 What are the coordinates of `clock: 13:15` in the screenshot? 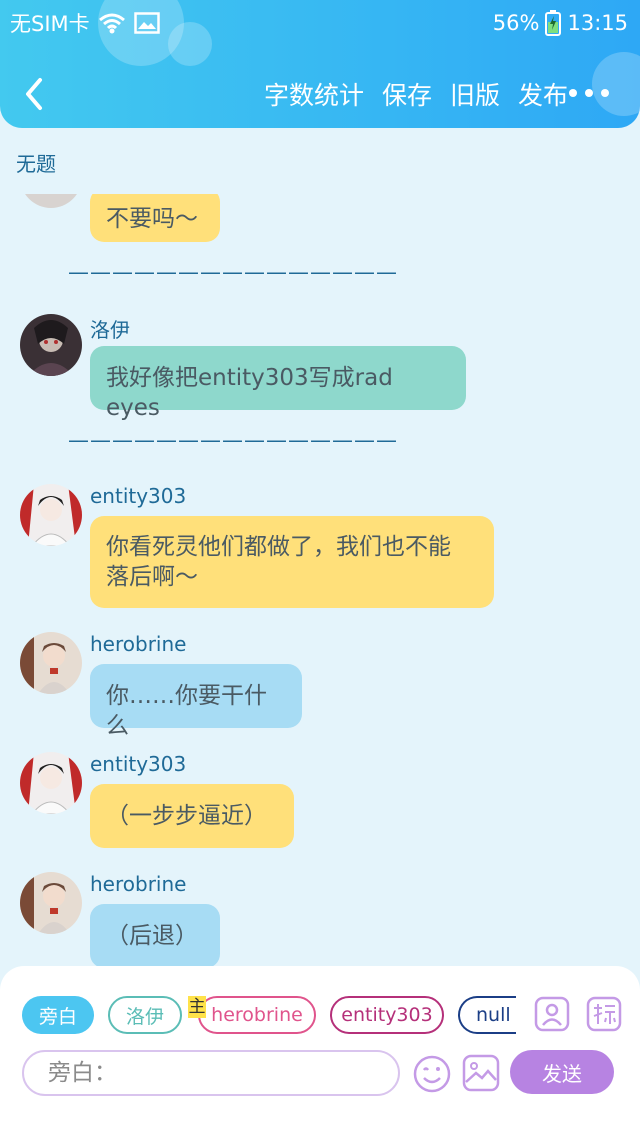 It's located at (597, 23).